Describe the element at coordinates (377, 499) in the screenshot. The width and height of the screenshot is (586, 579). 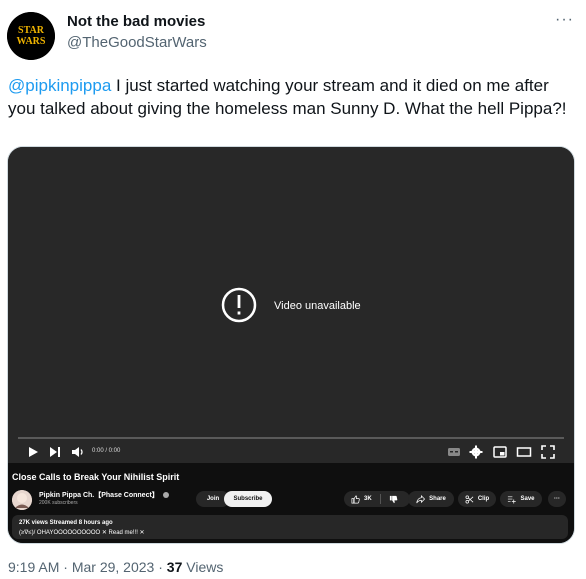
I see `like-dislike-group: 3K` at that location.